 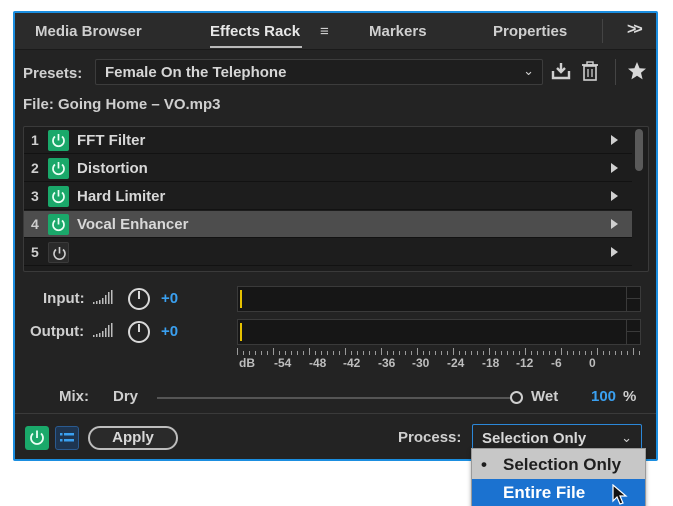 I want to click on tab-markers: Markers, so click(x=398, y=31).